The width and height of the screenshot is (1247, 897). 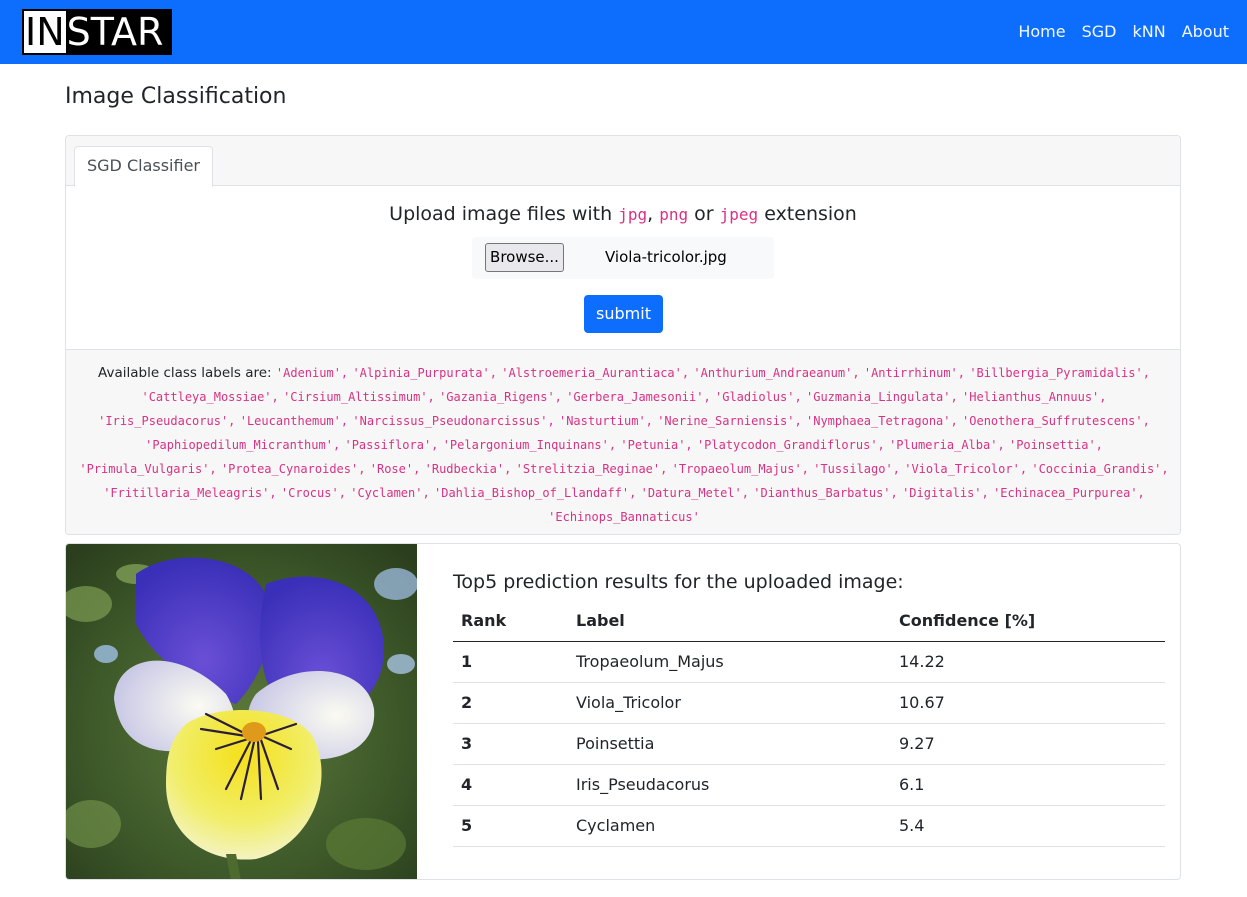 What do you see at coordinates (294, 421) in the screenshot?
I see `class-label: 'Leucanthemum',` at bounding box center [294, 421].